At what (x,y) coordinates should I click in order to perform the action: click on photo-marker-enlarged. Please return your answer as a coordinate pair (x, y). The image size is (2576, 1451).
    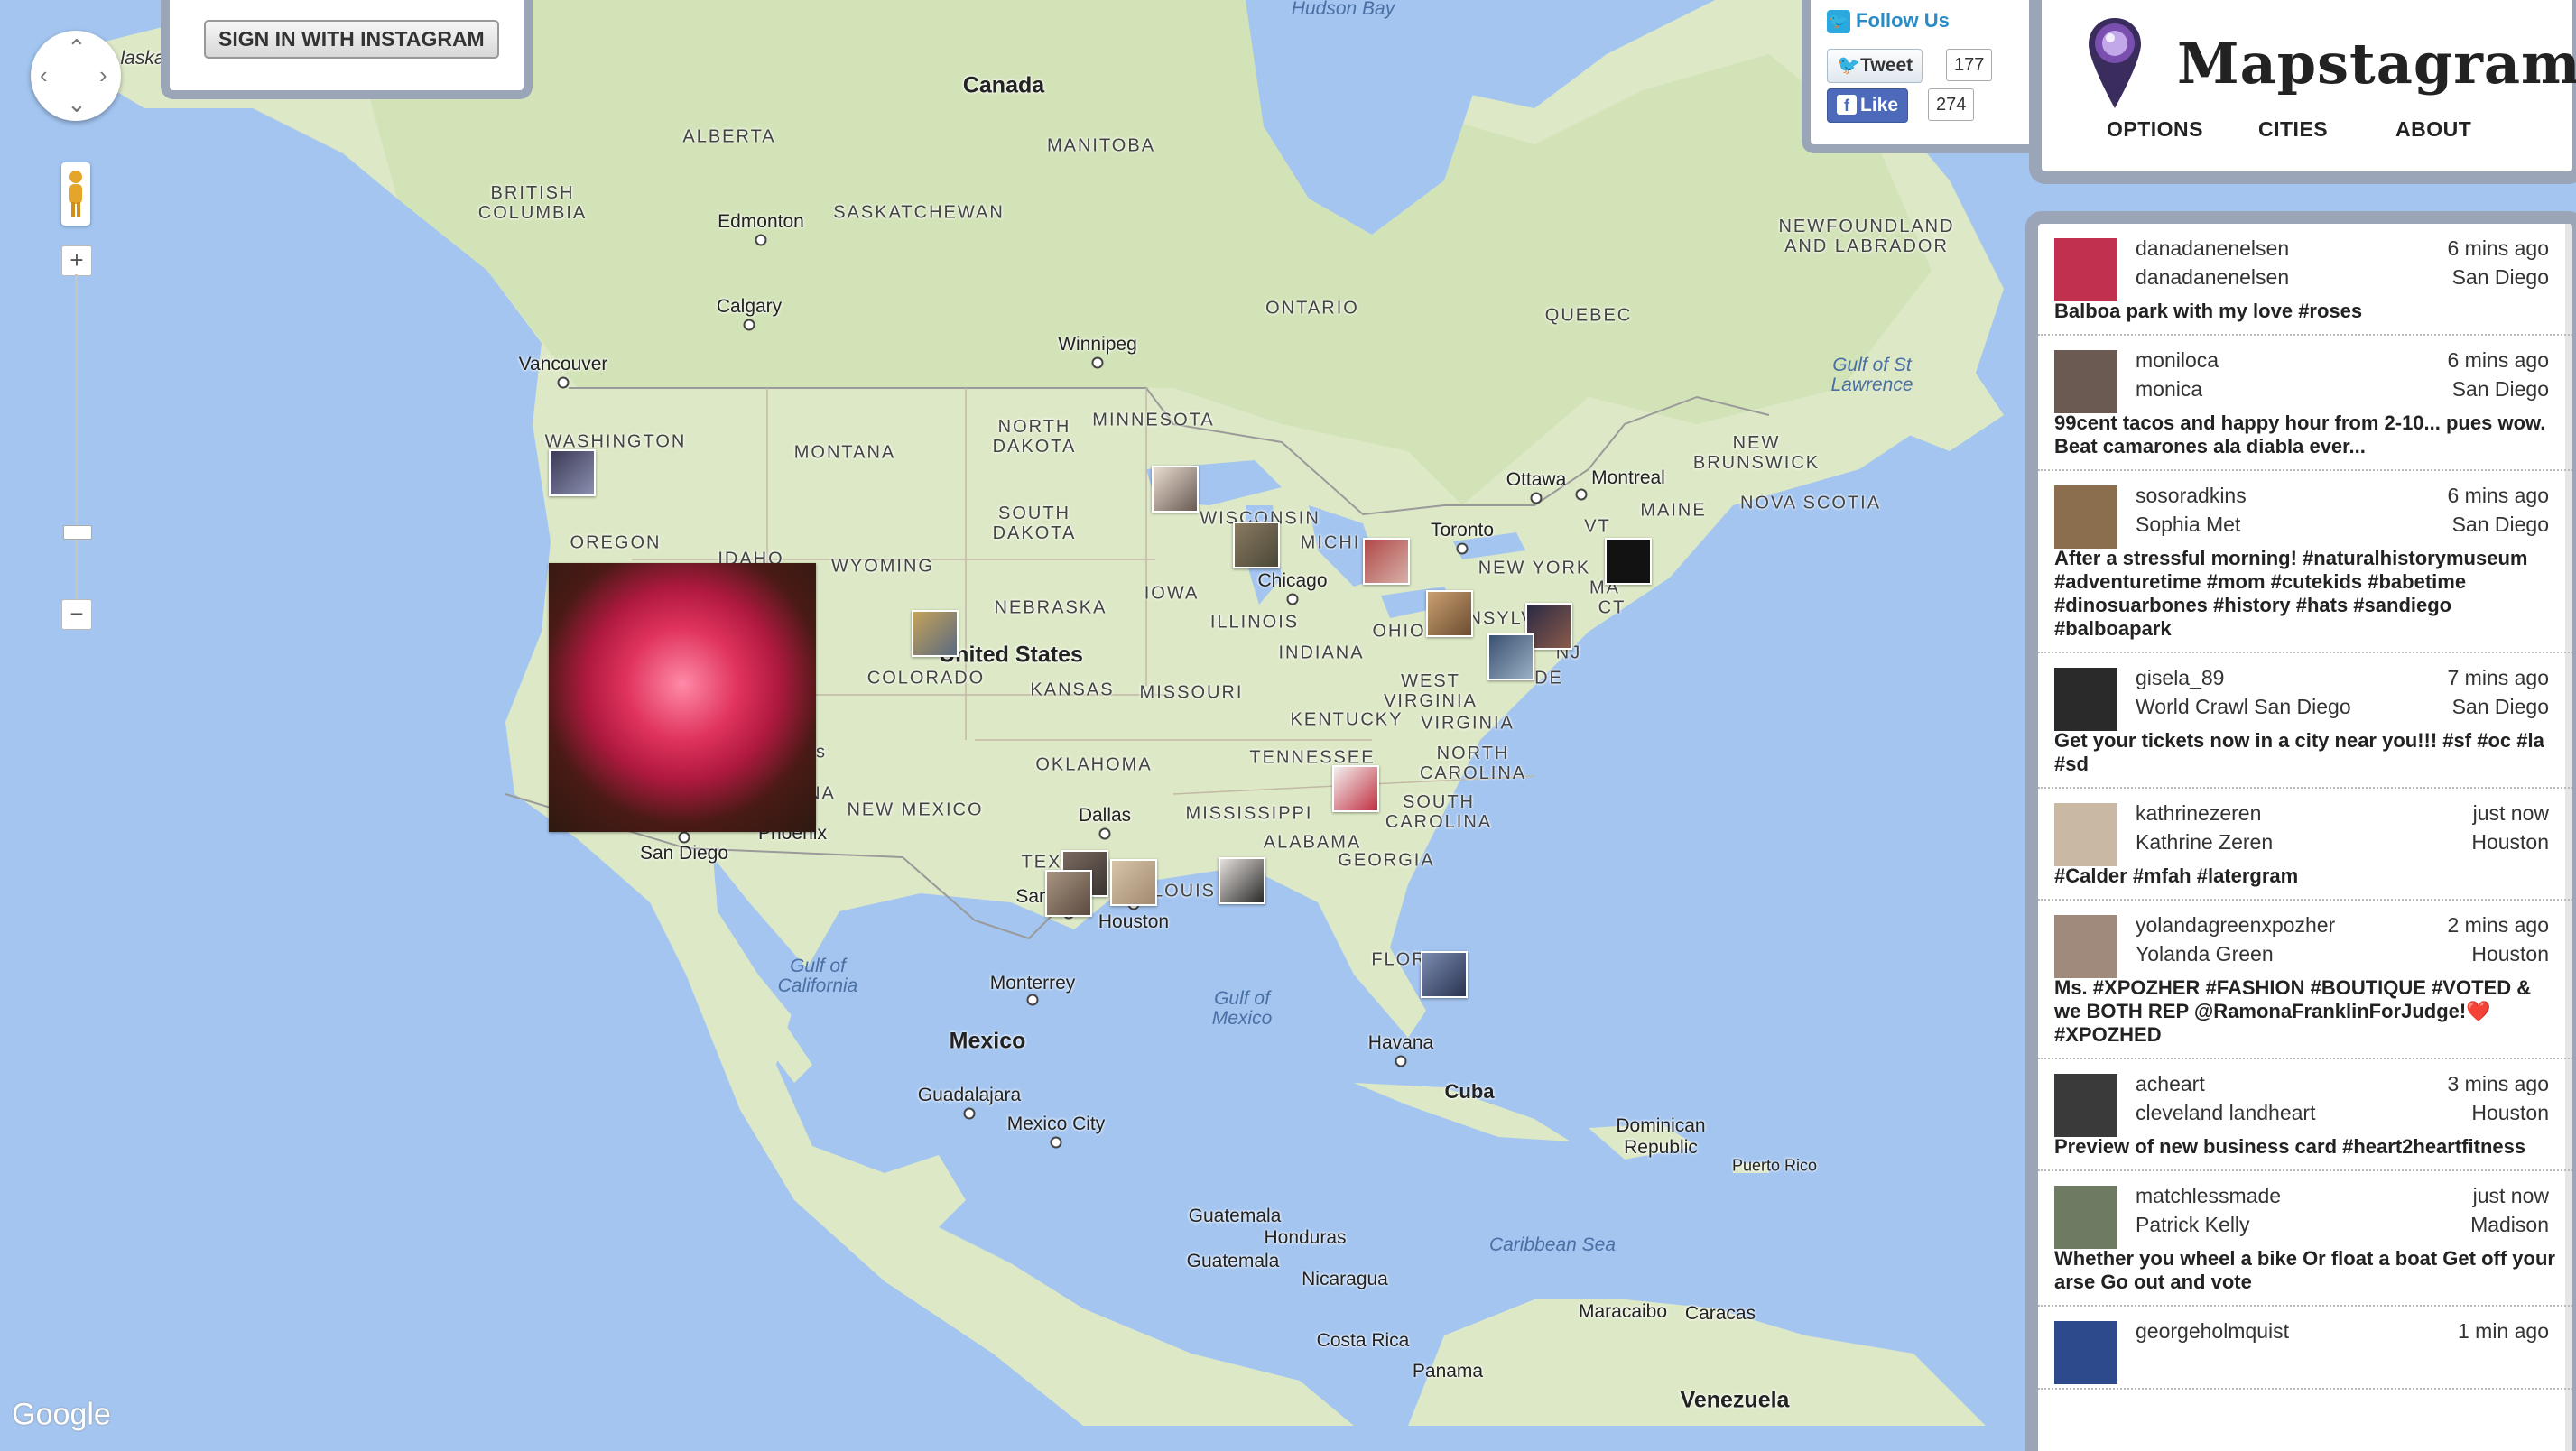
    Looking at the image, I should click on (682, 697).